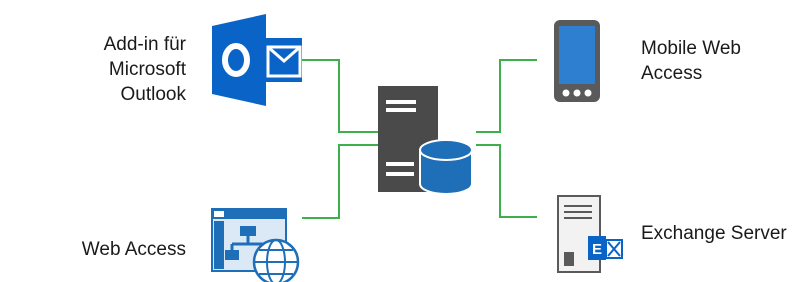 This screenshot has width=801, height=282. What do you see at coordinates (506, 181) in the screenshot?
I see `connector-exchange` at bounding box center [506, 181].